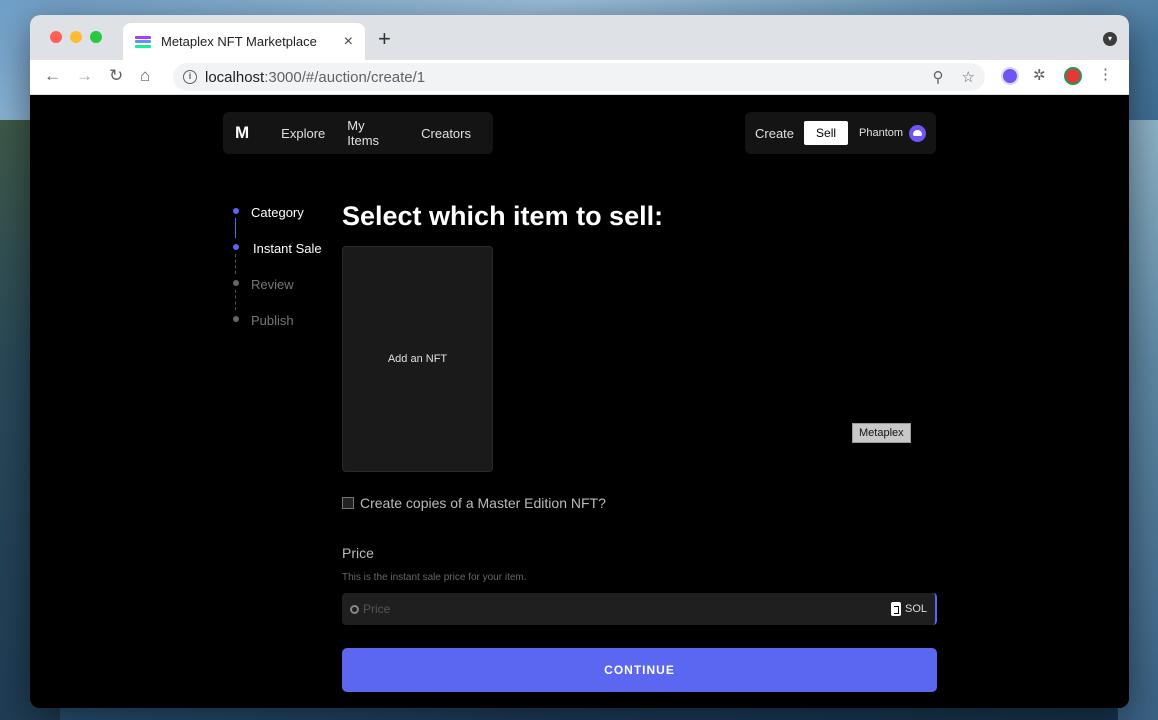  I want to click on maximize-window-button, so click(96, 37).